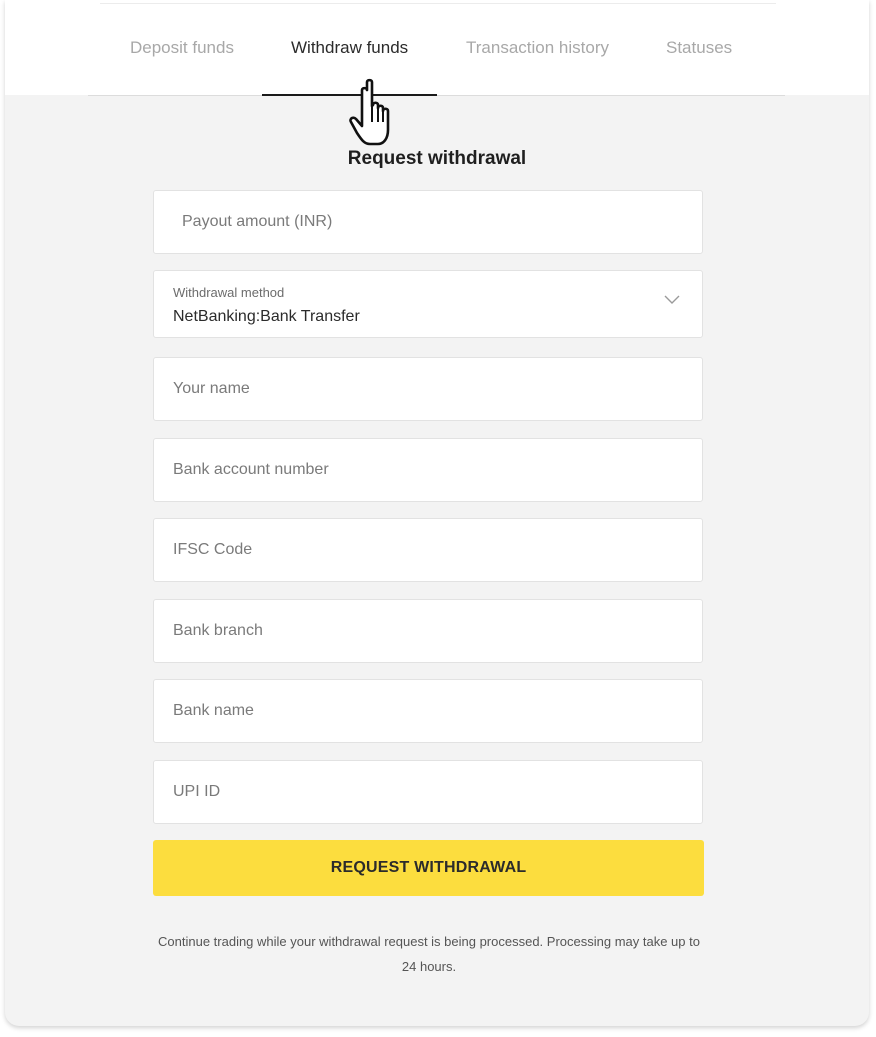 Image resolution: width=876 pixels, height=1037 pixels. Describe the element at coordinates (437, 158) in the screenshot. I see `form-title: Request withdrawal` at that location.